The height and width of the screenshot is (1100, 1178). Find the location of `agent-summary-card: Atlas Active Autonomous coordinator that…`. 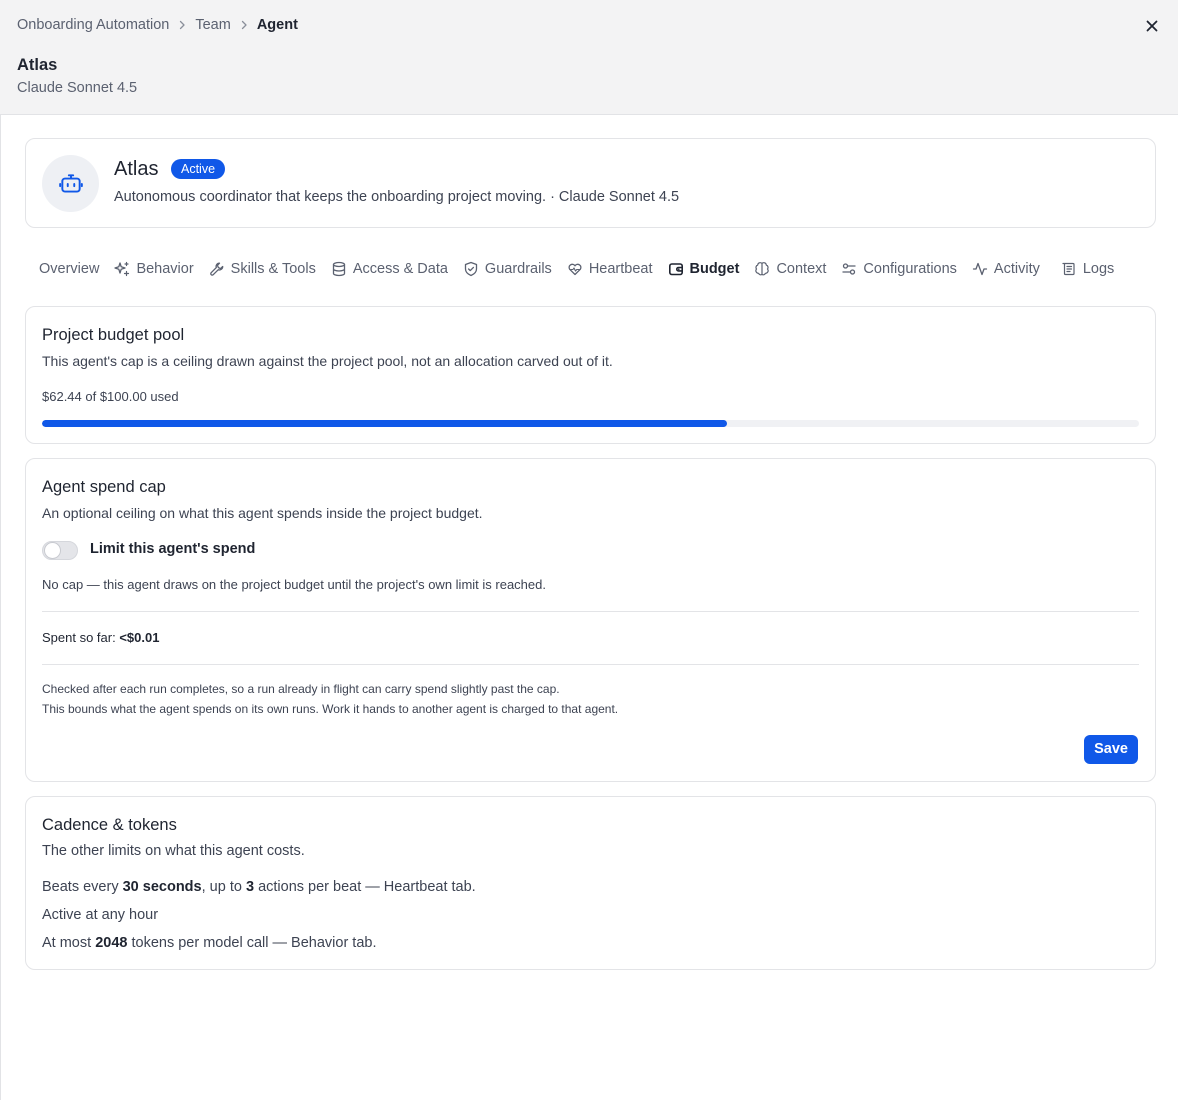

agent-summary-card: Atlas Active Autonomous coordinator that… is located at coordinates (590, 183).